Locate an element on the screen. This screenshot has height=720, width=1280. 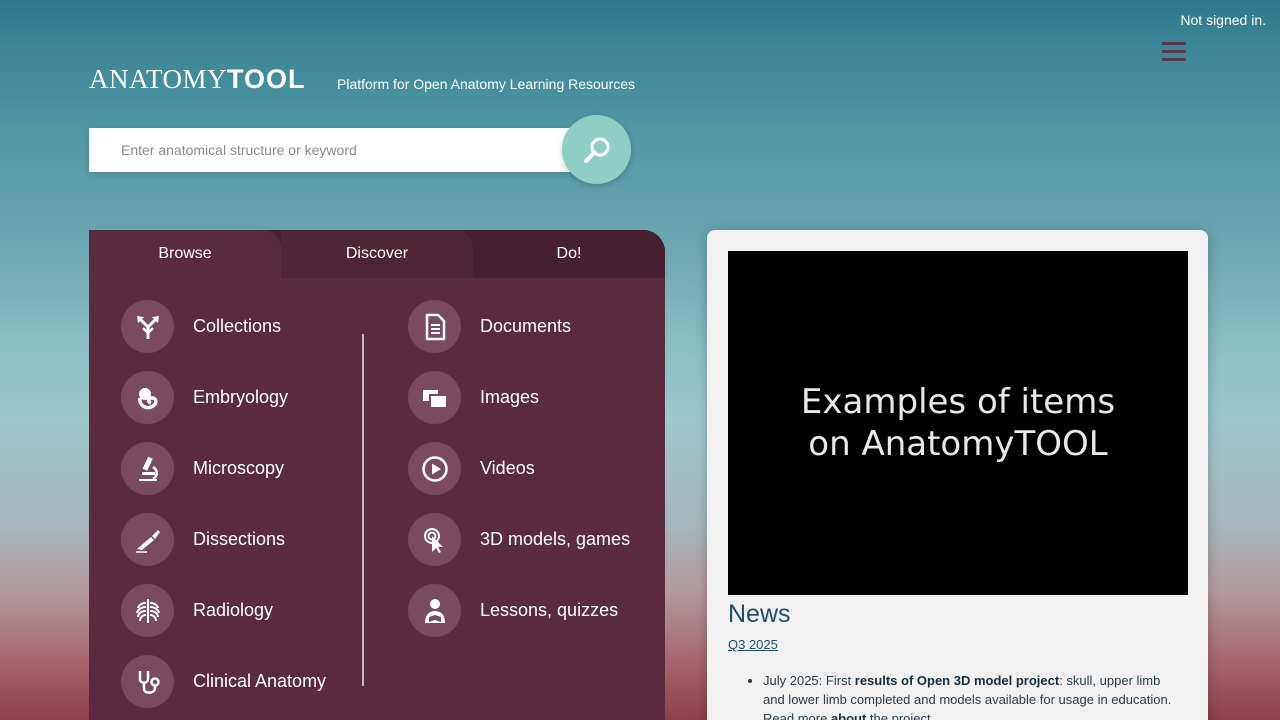
embryo-icon is located at coordinates (147, 398).